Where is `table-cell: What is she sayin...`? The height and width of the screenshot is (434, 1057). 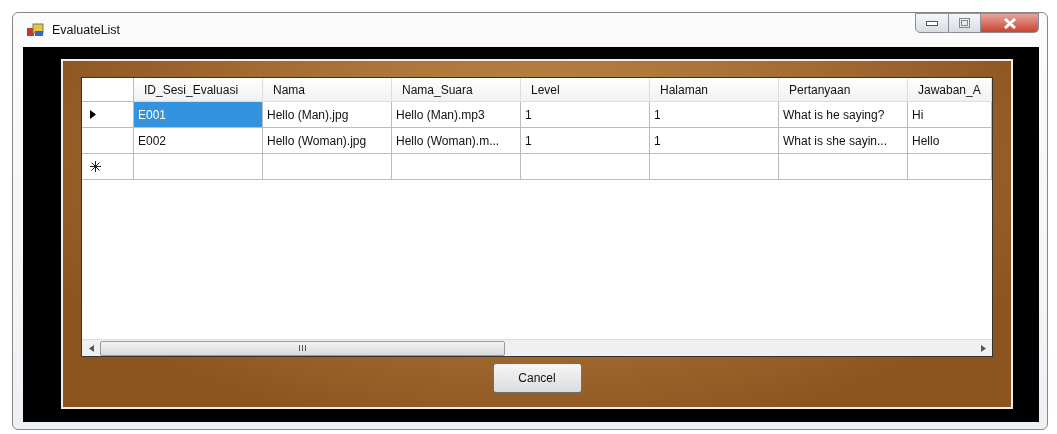
table-cell: What is she sayin... is located at coordinates (843, 141).